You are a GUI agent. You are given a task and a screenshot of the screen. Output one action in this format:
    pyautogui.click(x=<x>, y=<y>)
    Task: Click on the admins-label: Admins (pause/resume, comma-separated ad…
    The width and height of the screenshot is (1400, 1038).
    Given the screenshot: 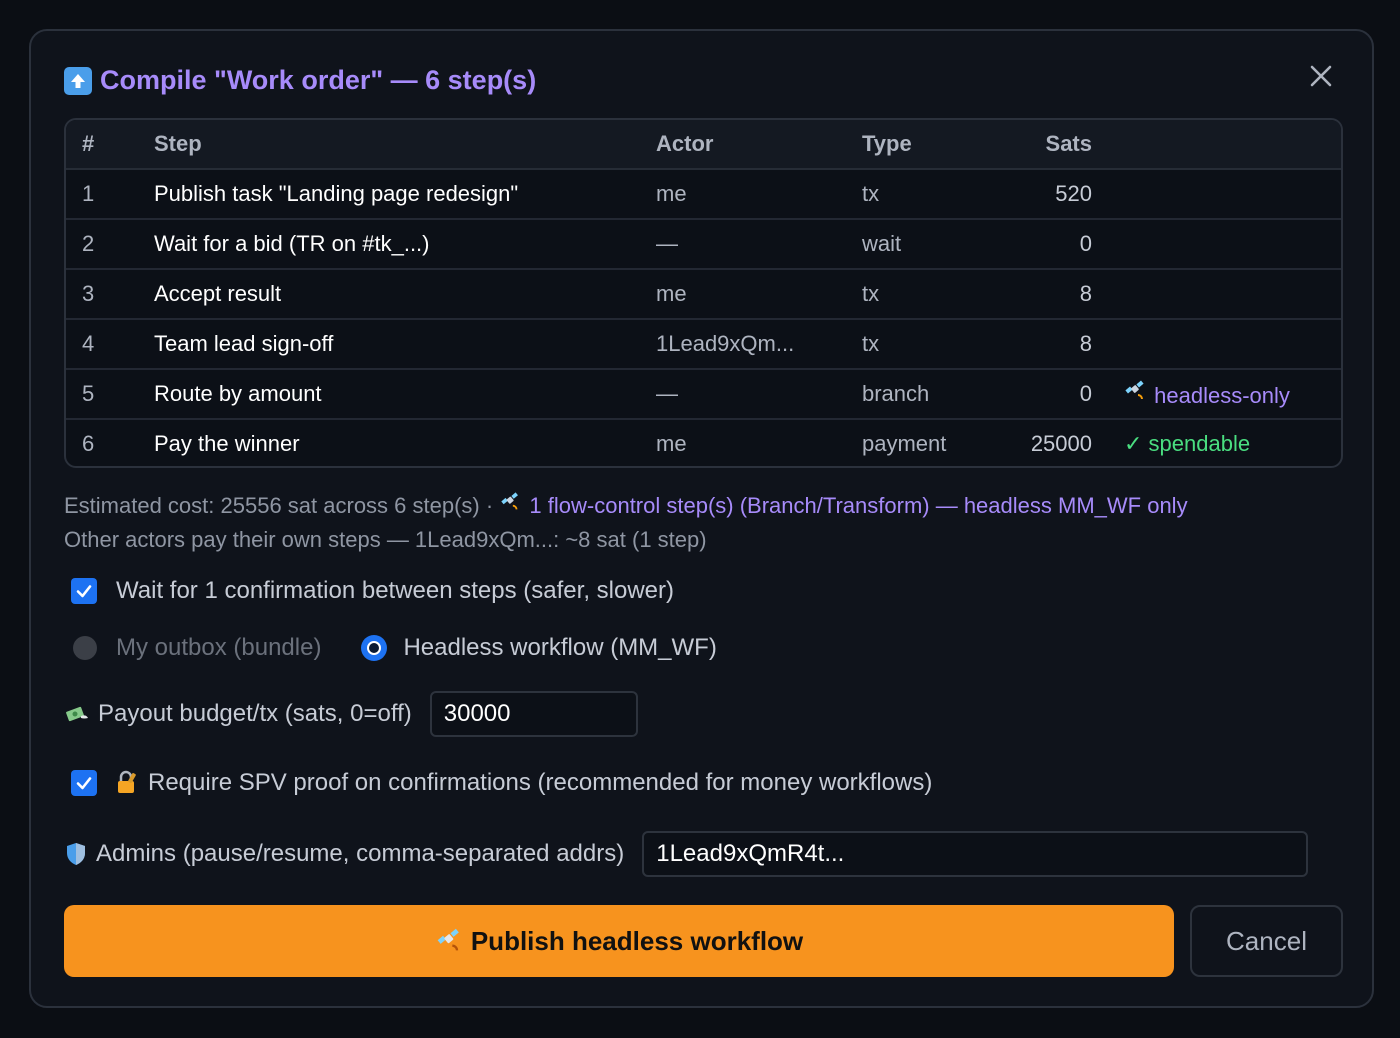 What is the action you would take?
    pyautogui.click(x=360, y=853)
    